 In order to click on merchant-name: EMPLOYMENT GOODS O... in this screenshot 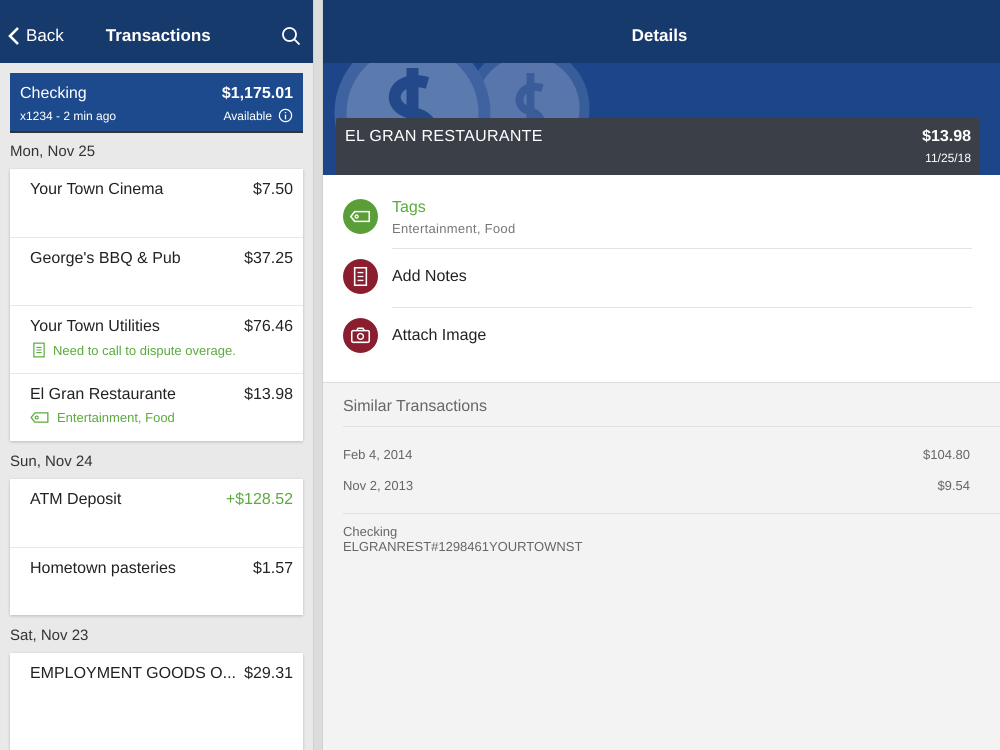, I will do `click(133, 674)`.